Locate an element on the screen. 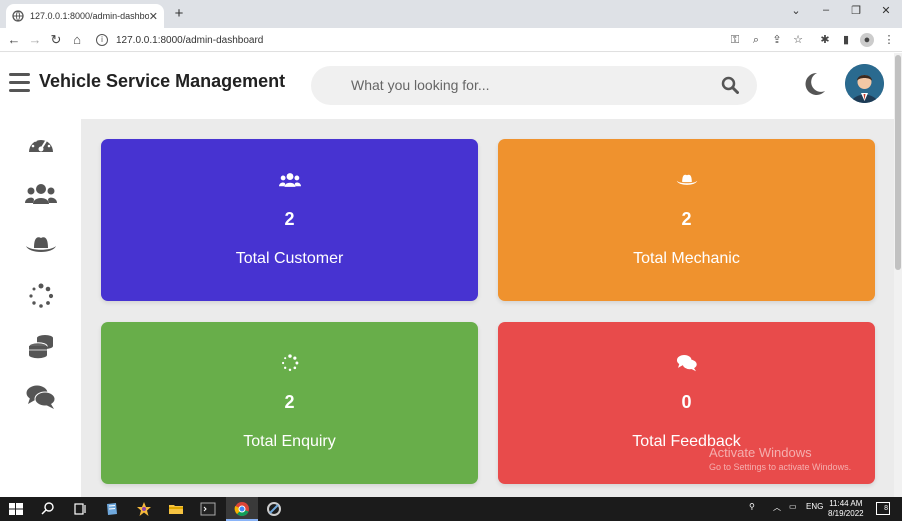 The image size is (902, 521). notification-count: 8 is located at coordinates (886, 508).